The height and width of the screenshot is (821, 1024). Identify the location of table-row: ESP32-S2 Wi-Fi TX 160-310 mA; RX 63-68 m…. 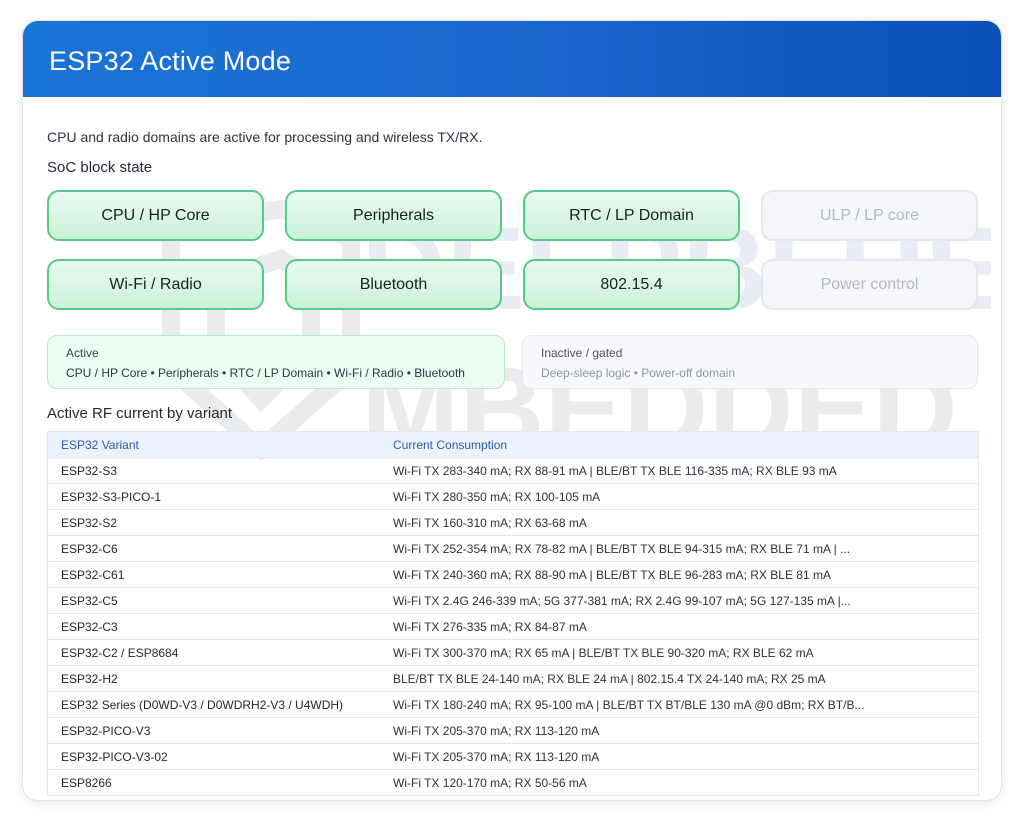
(513, 523).